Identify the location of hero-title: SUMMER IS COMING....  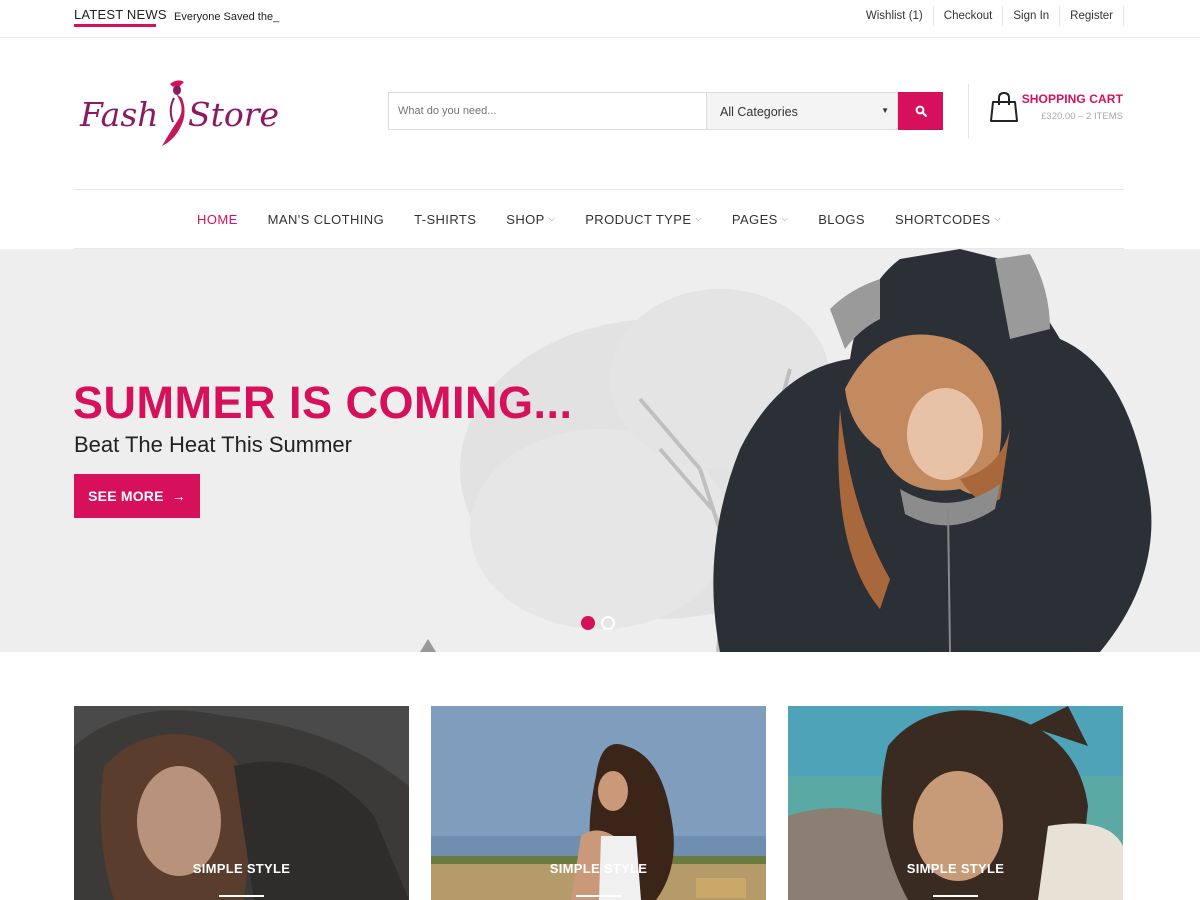
(323, 402).